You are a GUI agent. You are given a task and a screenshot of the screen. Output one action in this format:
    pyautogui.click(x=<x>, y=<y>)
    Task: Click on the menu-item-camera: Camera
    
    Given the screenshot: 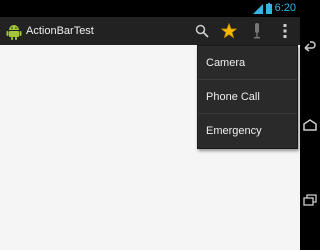 What is the action you would take?
    pyautogui.click(x=247, y=63)
    